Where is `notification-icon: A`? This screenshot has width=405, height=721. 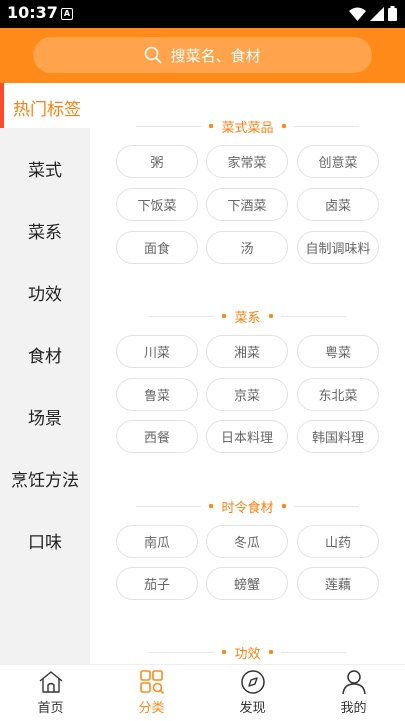
notification-icon: A is located at coordinates (67, 14).